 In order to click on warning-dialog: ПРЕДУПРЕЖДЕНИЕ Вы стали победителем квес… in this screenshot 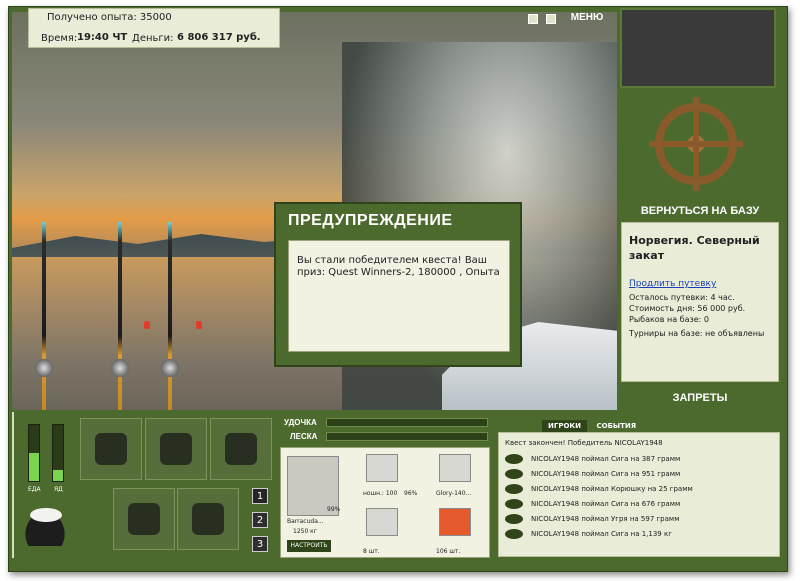, I will do `click(398, 284)`.